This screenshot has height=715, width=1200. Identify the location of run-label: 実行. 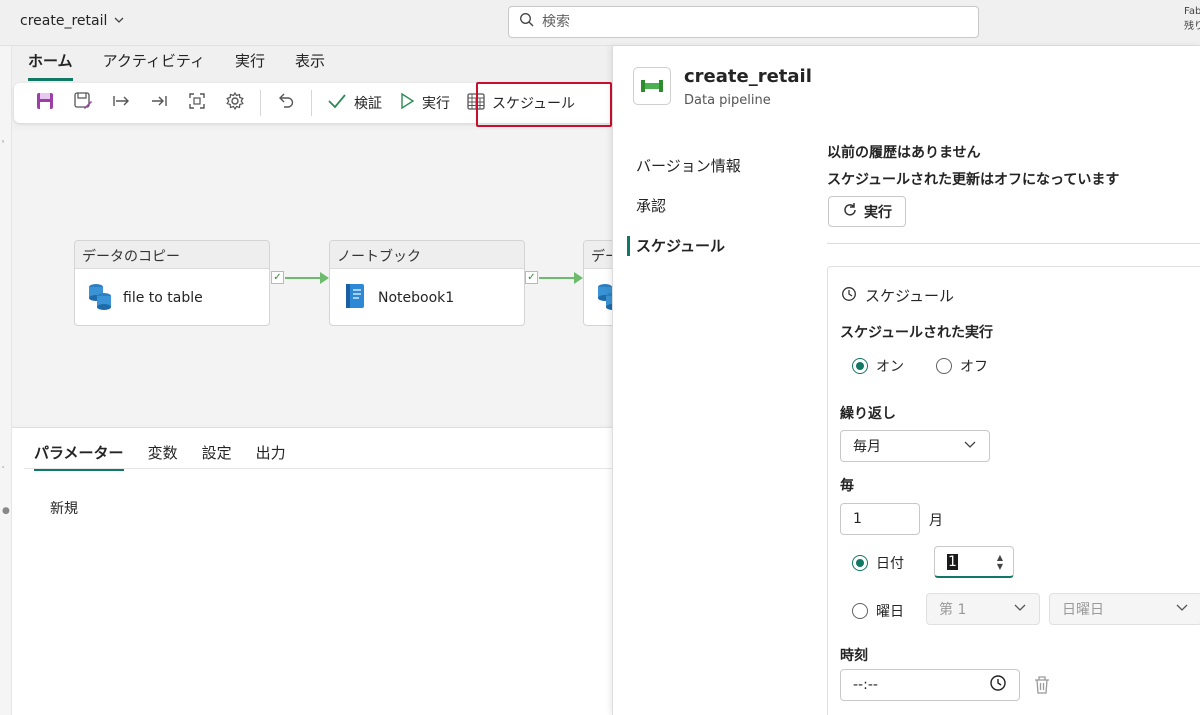
(436, 104).